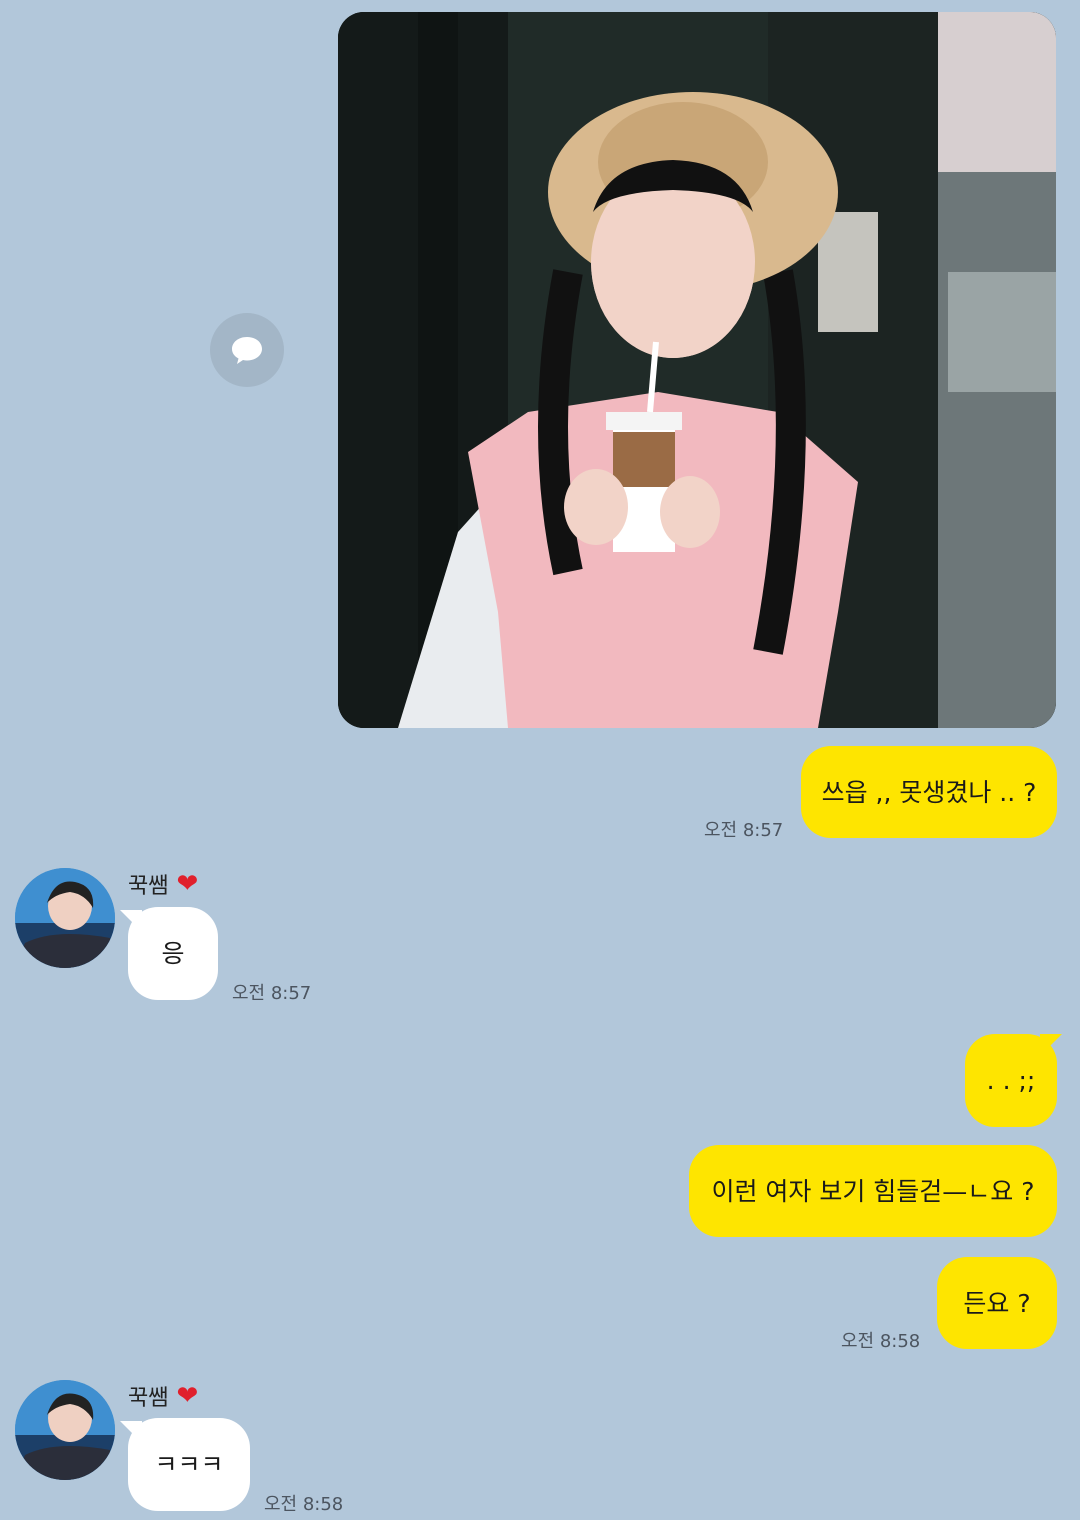  I want to click on message-text: 이런 여자 보기 힘들걷—ㄴ요 ?, so click(873, 1191).